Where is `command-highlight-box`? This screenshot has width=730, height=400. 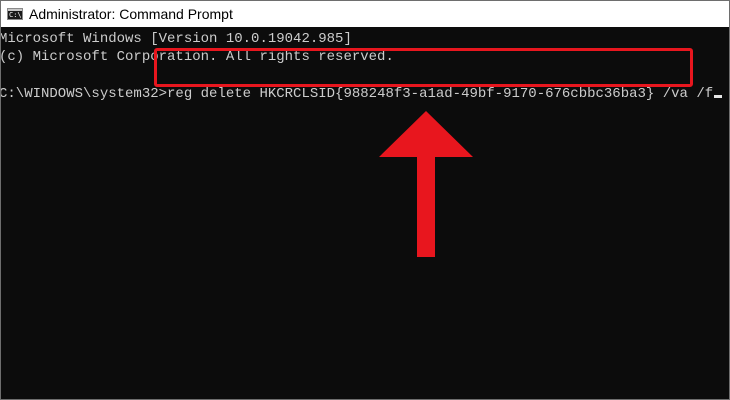
command-highlight-box is located at coordinates (423, 67).